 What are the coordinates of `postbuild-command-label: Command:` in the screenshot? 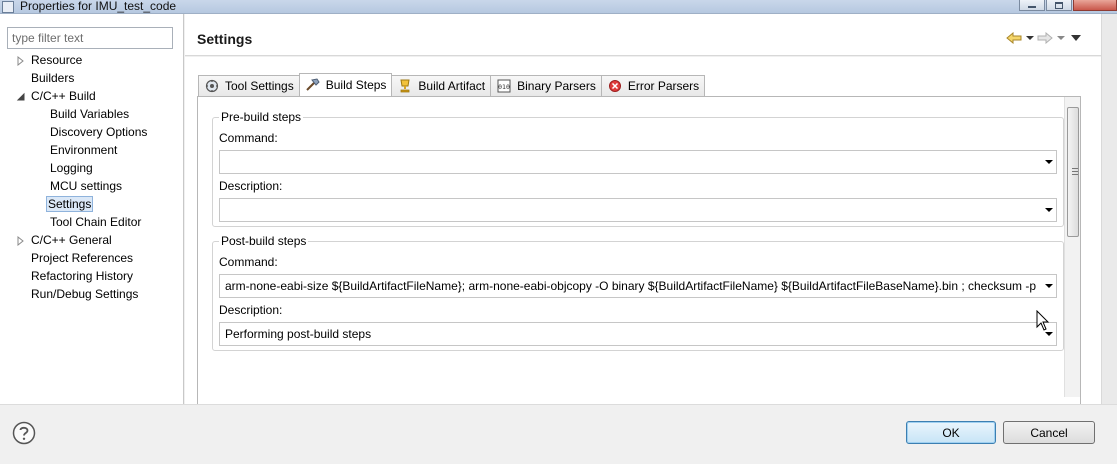 It's located at (248, 262).